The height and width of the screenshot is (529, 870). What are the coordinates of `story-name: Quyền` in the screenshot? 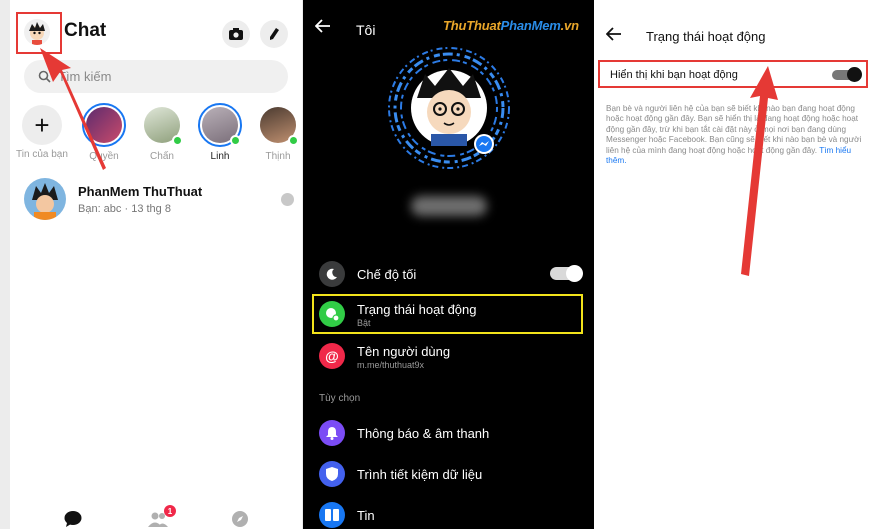 It's located at (104, 156).